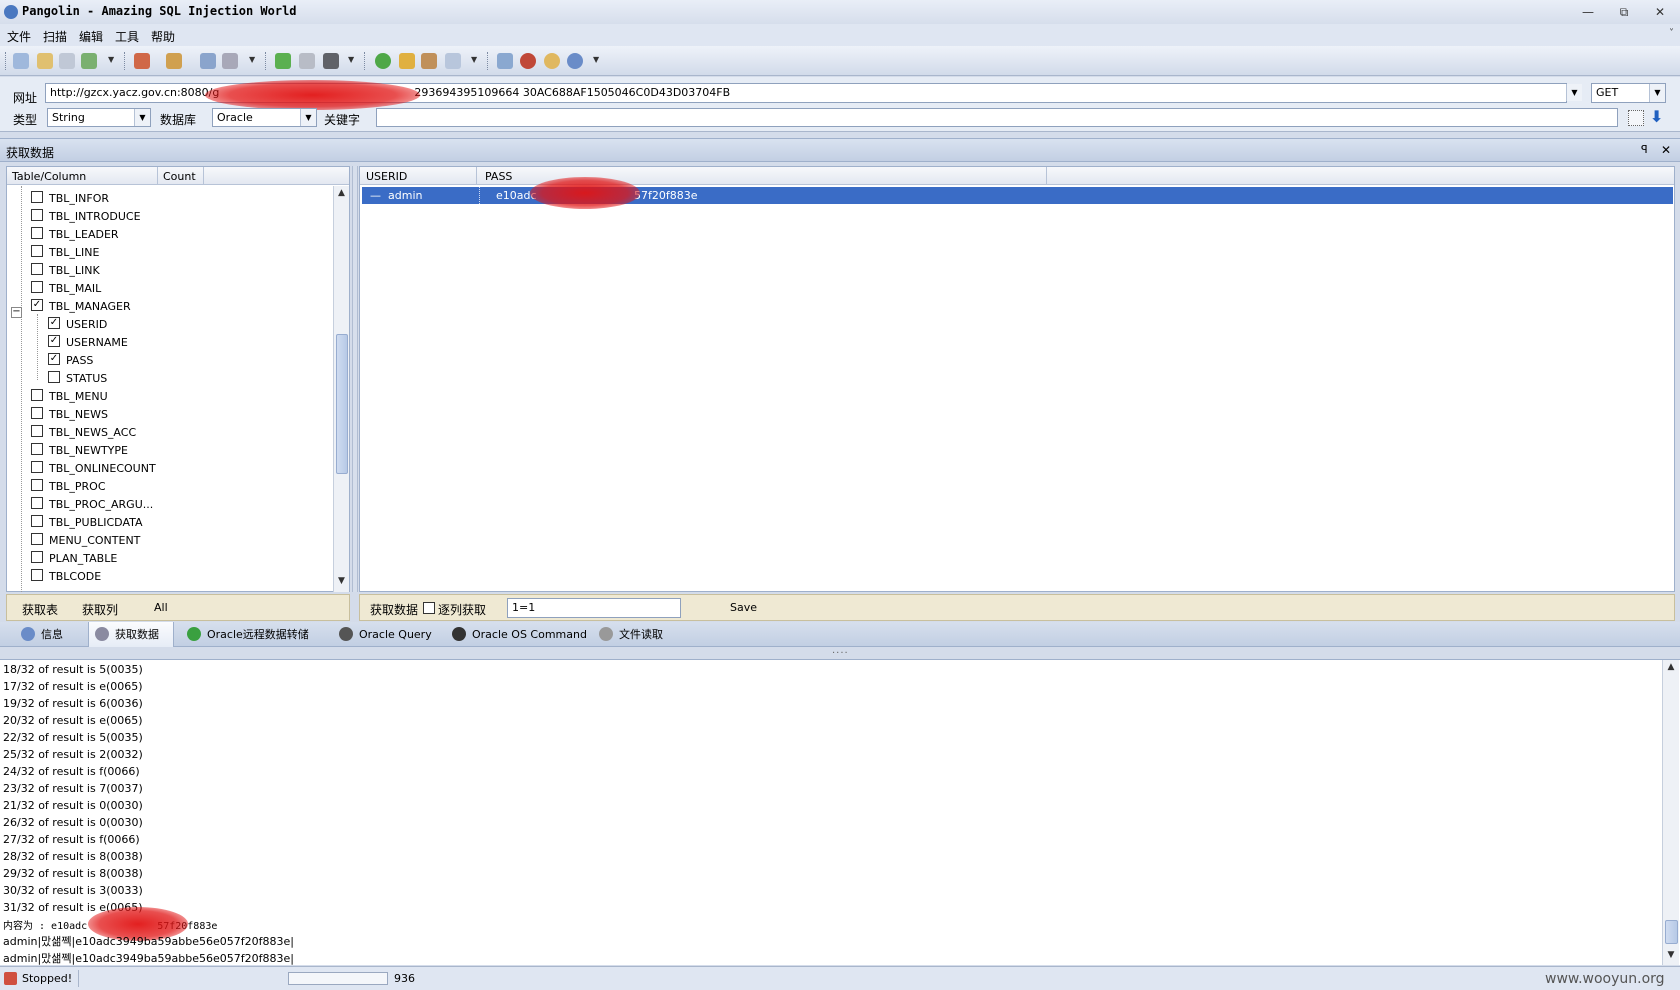  Describe the element at coordinates (45, 61) in the screenshot. I see `open-icon` at that location.